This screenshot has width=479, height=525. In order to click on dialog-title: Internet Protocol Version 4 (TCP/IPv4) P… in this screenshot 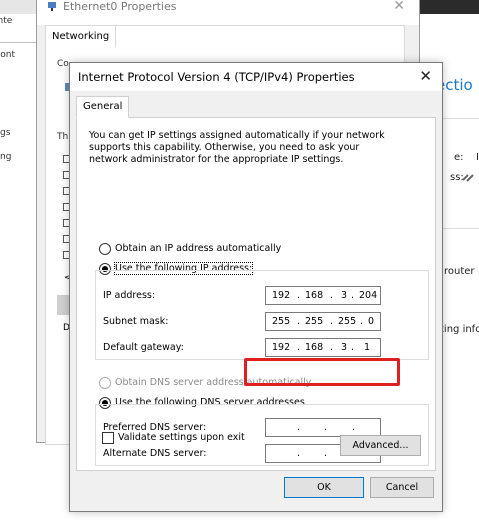, I will do `click(216, 77)`.